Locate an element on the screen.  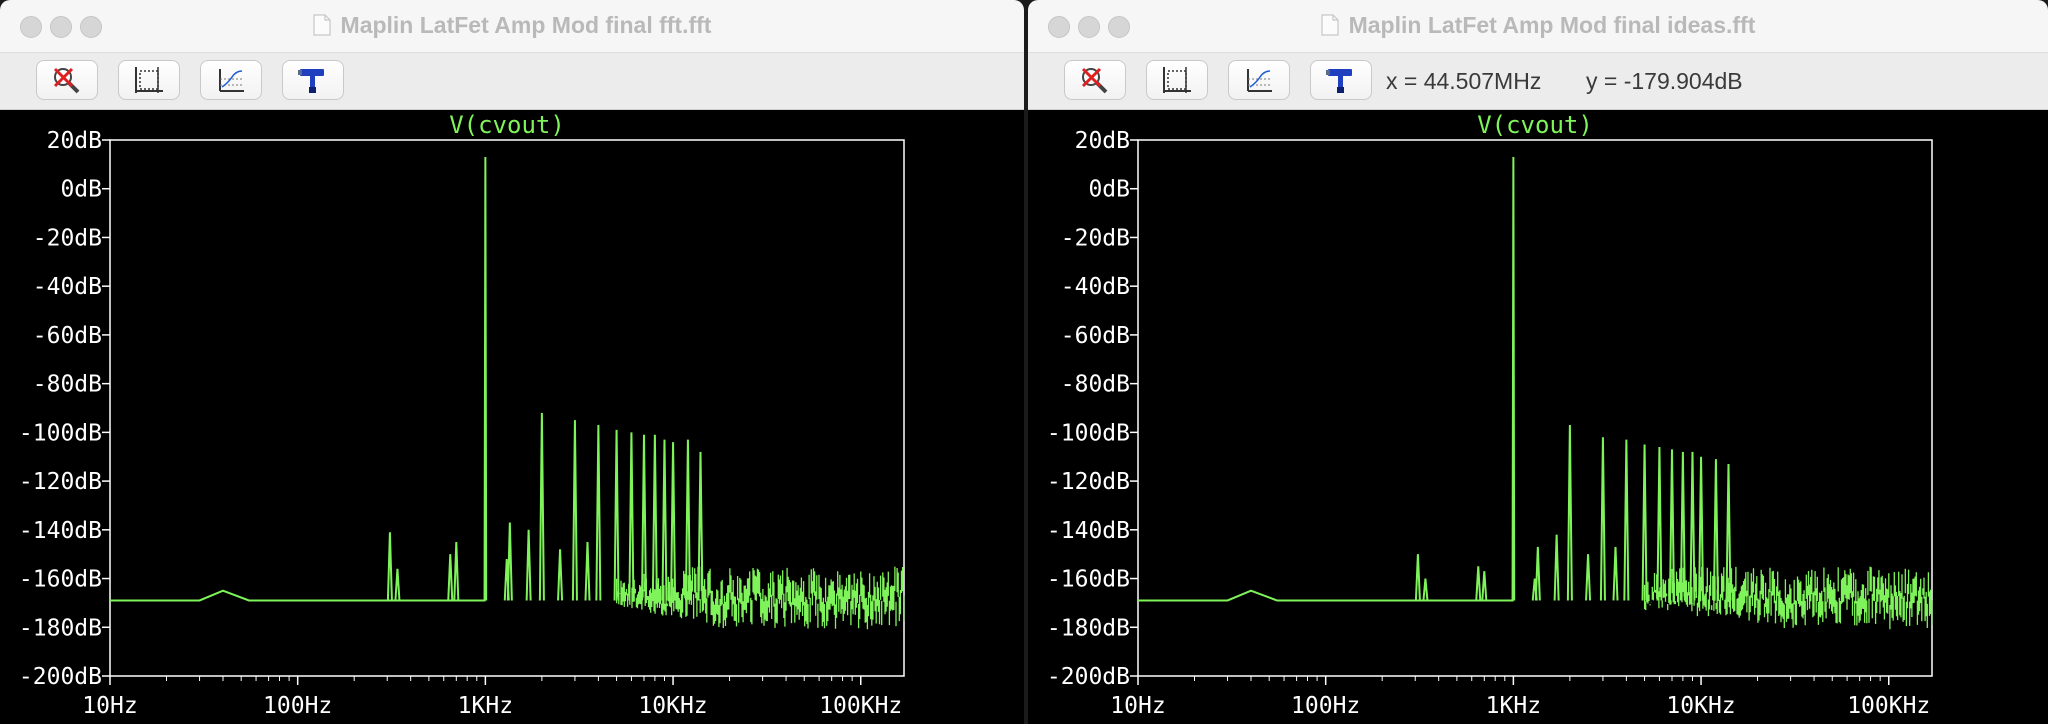
title-bar: Maplin LatFet Amp Mod final fft.fft is located at coordinates (512, 26).